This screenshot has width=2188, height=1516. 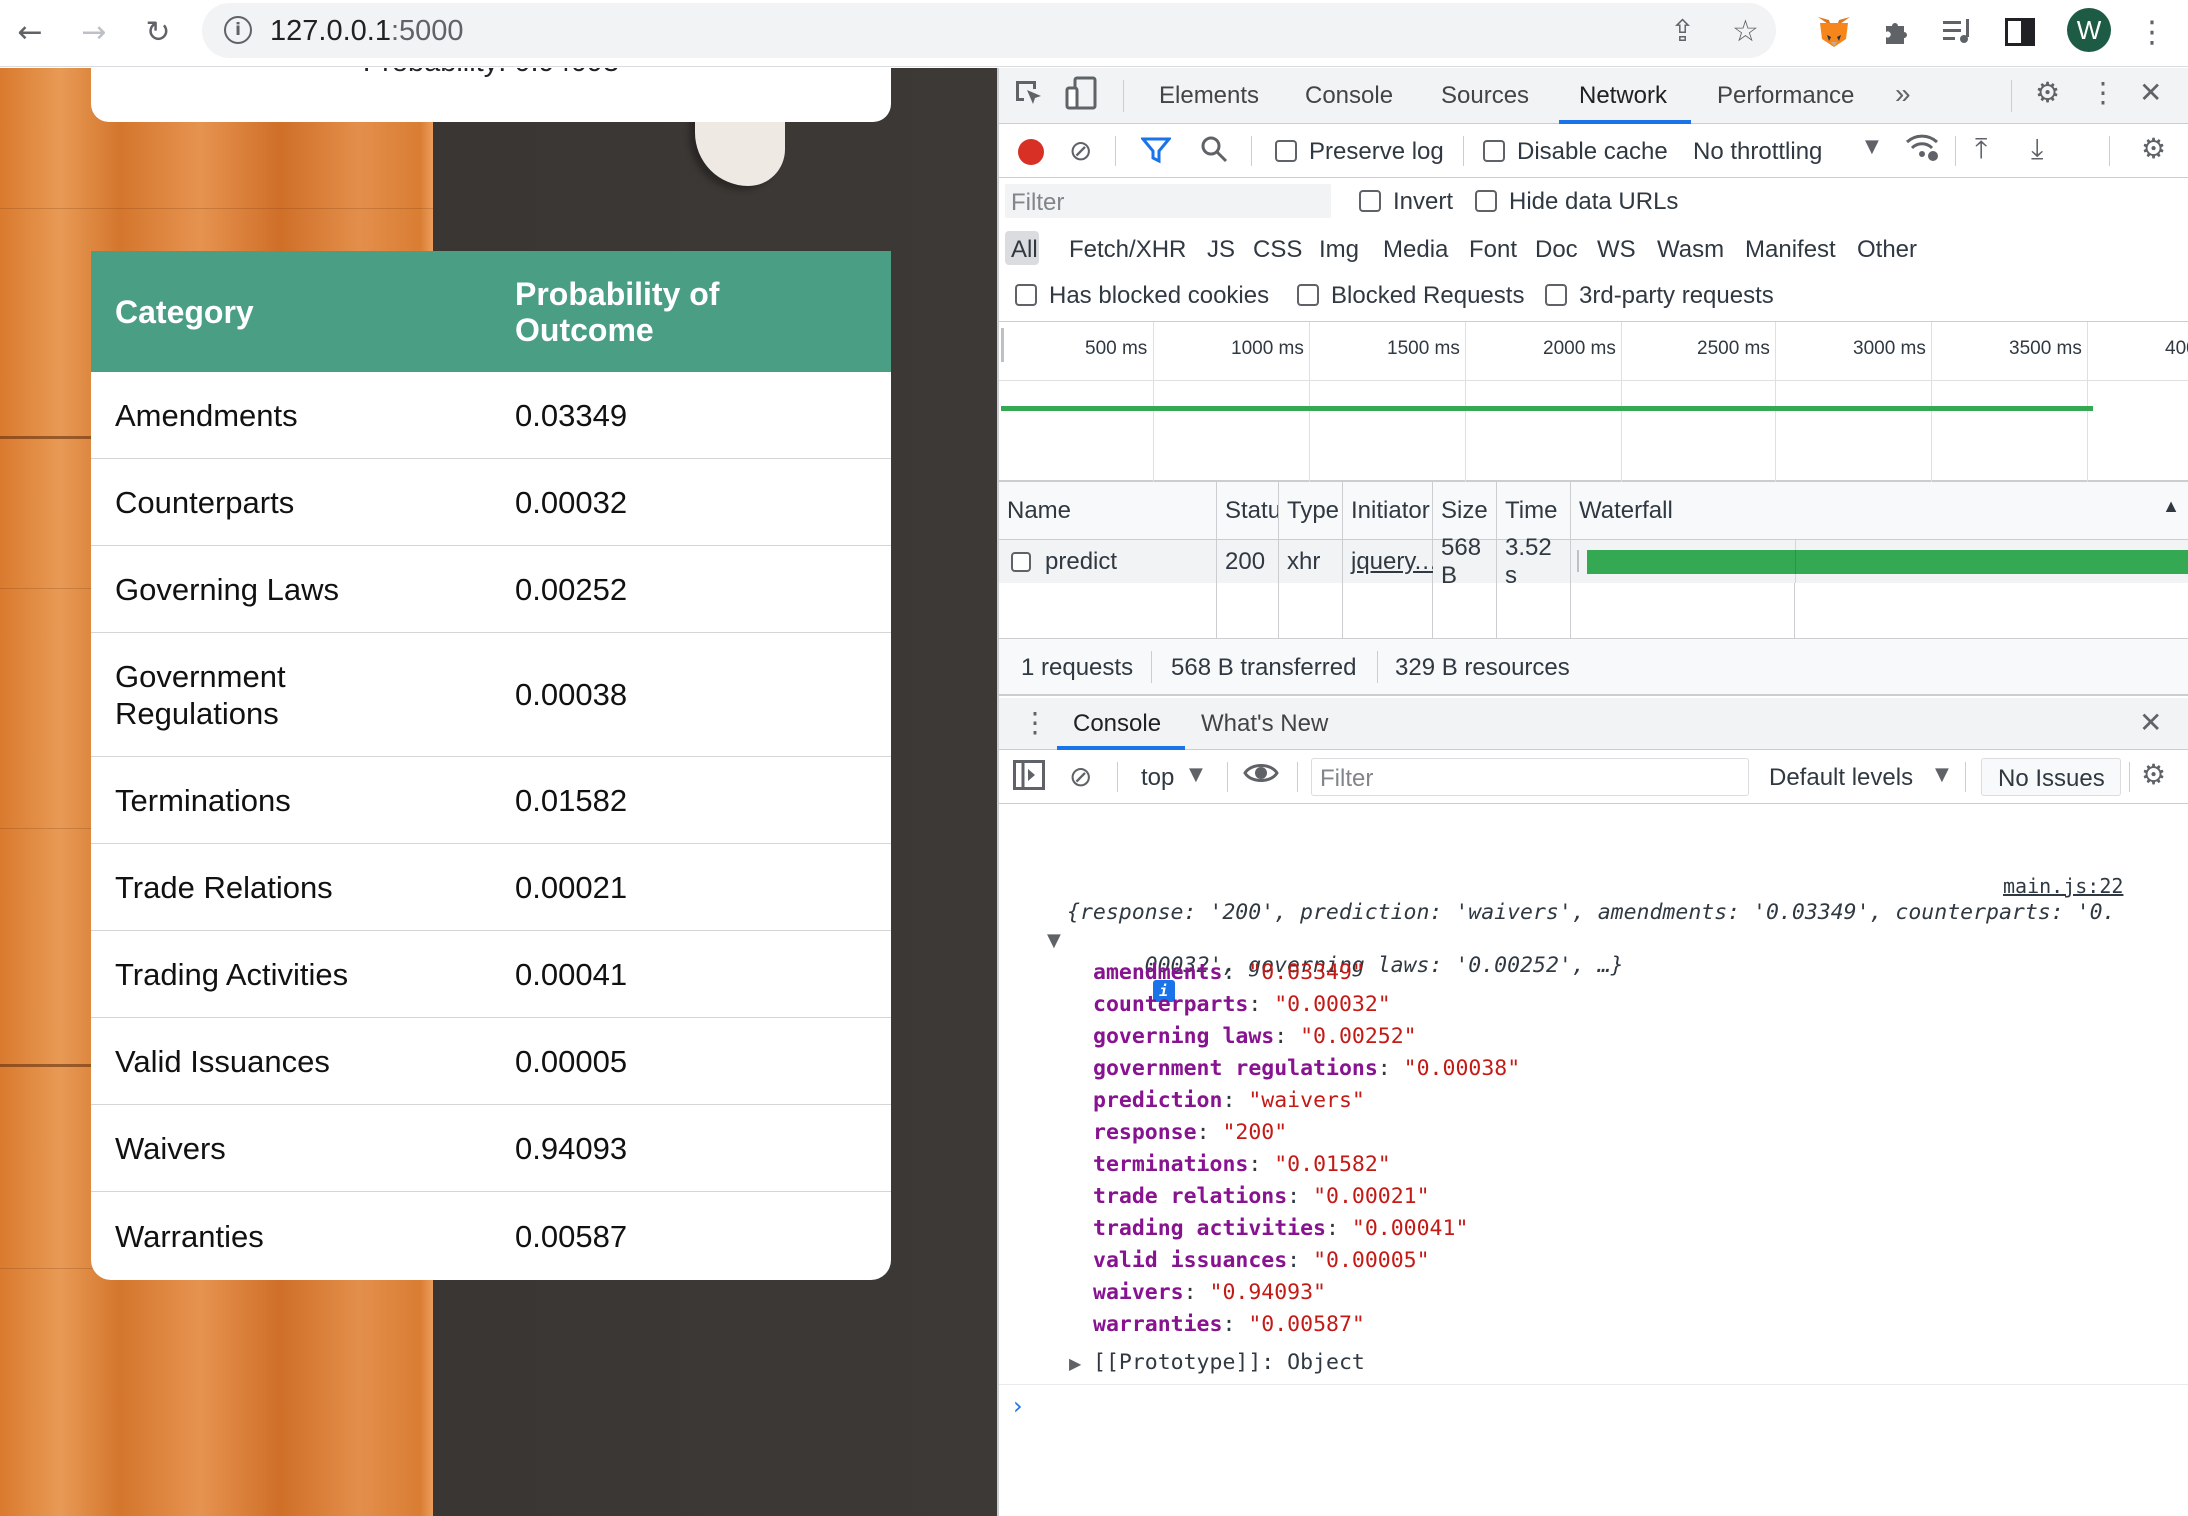 I want to click on column-initiator: Initiator, so click(x=1388, y=511).